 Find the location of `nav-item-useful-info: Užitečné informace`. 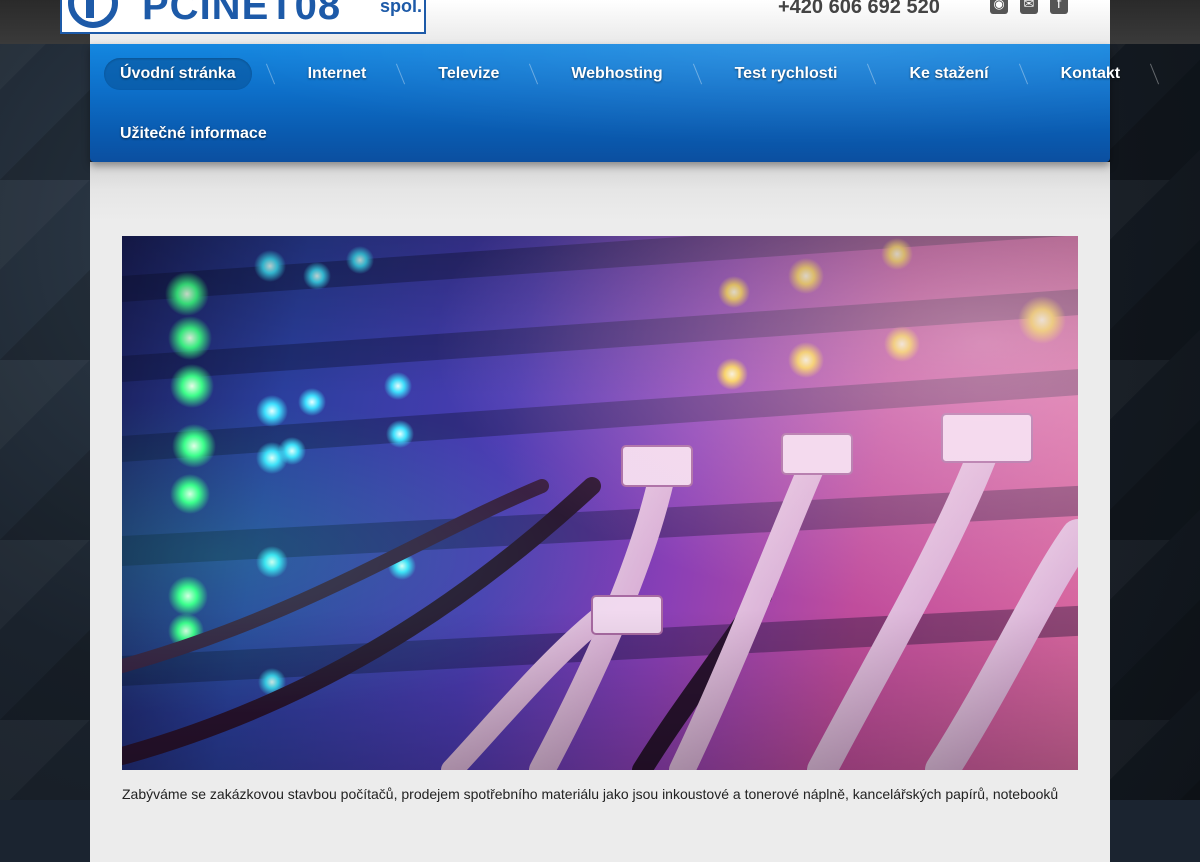

nav-item-useful-info: Užitečné informace is located at coordinates (193, 134).